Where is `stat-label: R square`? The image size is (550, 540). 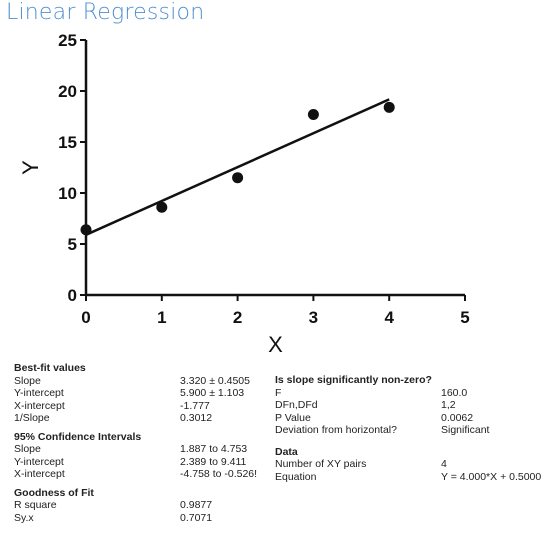 stat-label: R square is located at coordinates (35, 505).